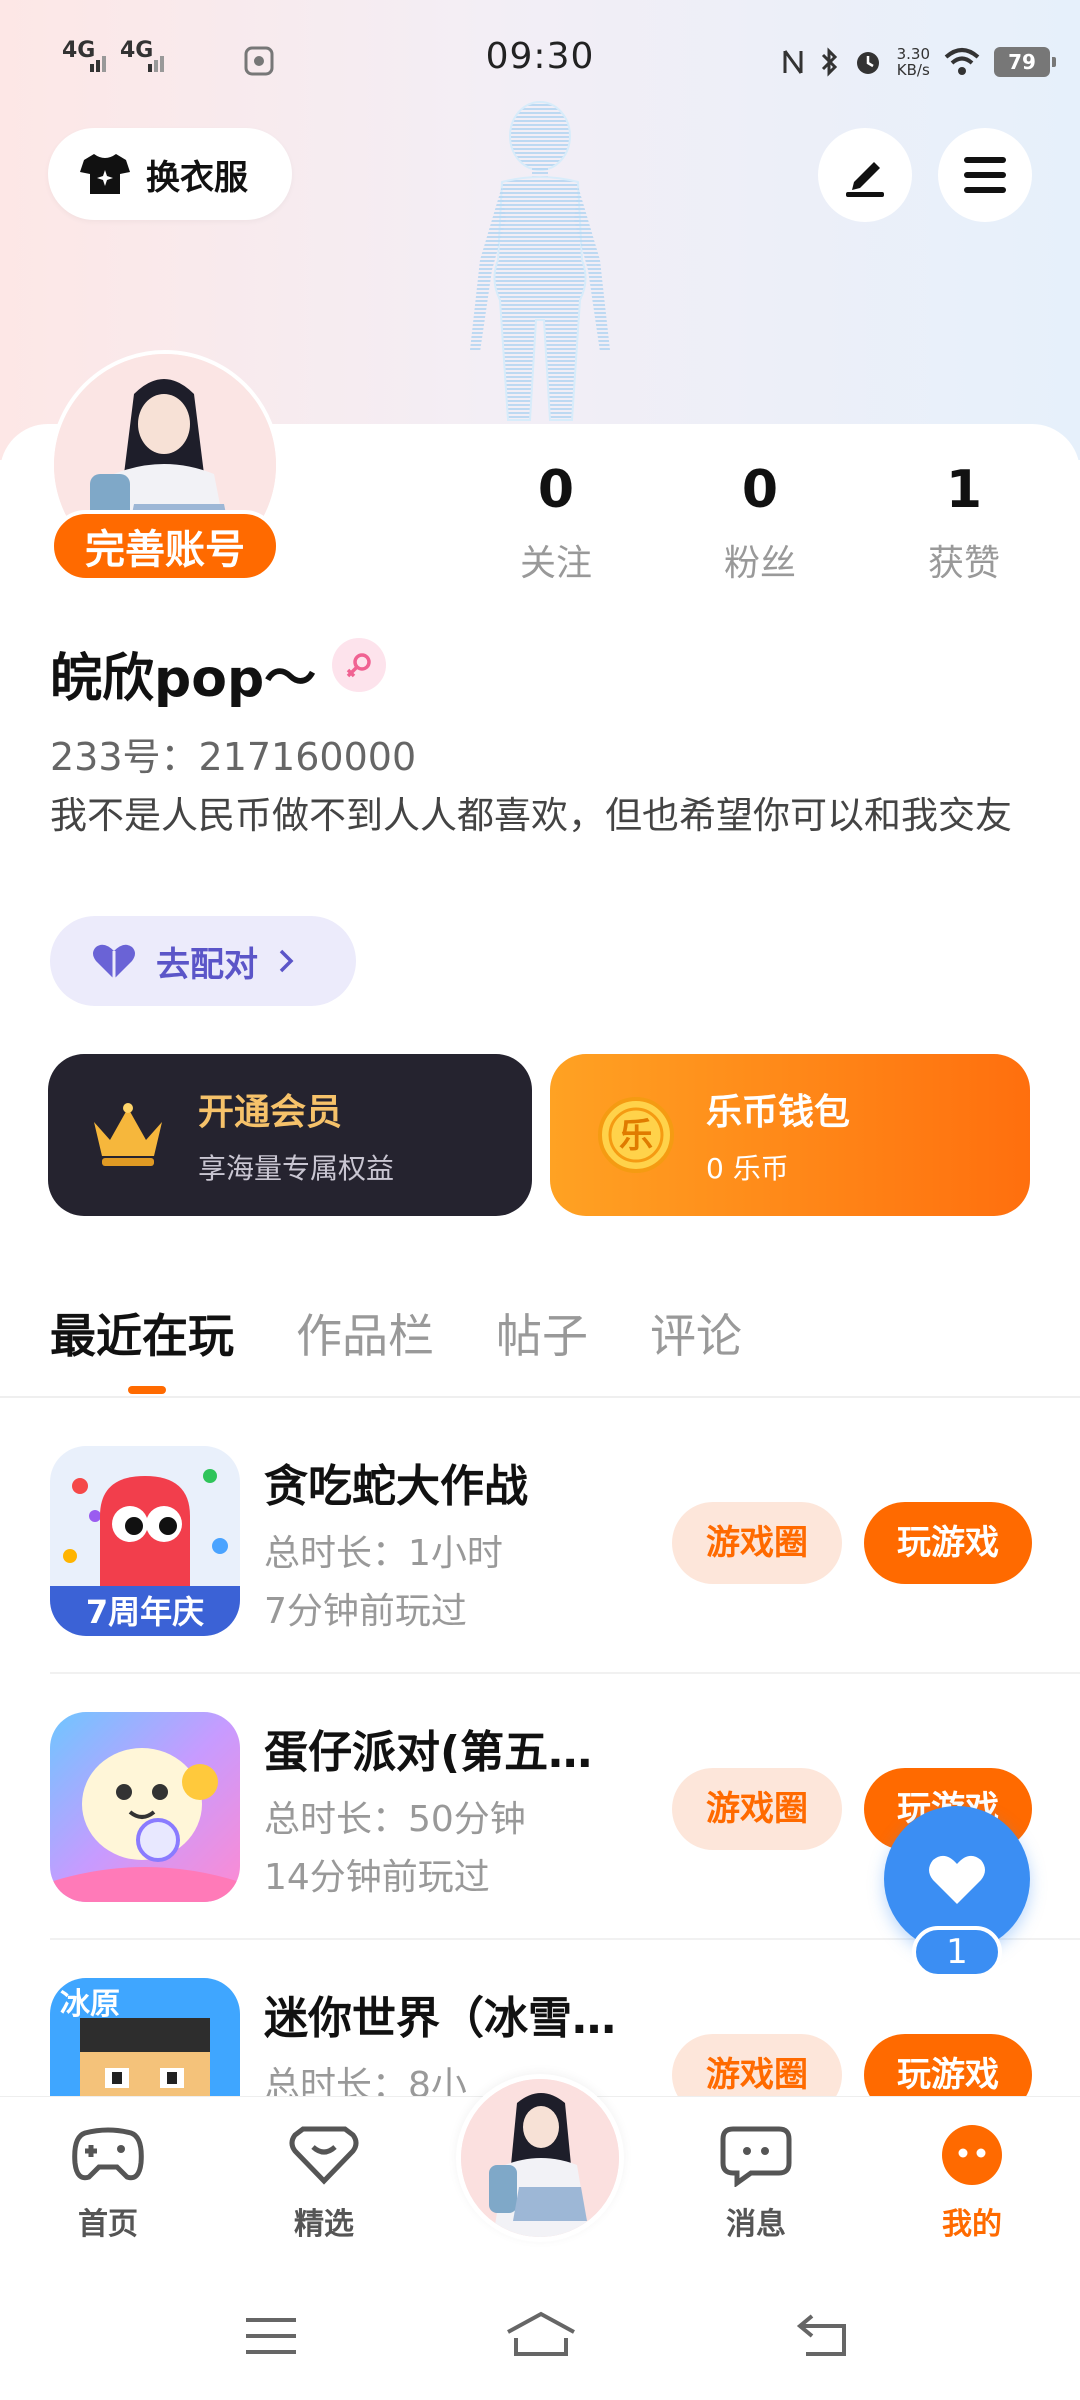 The width and height of the screenshot is (1080, 2400). What do you see at coordinates (556, 523) in the screenshot?
I see `following-stat: 0 关注` at bounding box center [556, 523].